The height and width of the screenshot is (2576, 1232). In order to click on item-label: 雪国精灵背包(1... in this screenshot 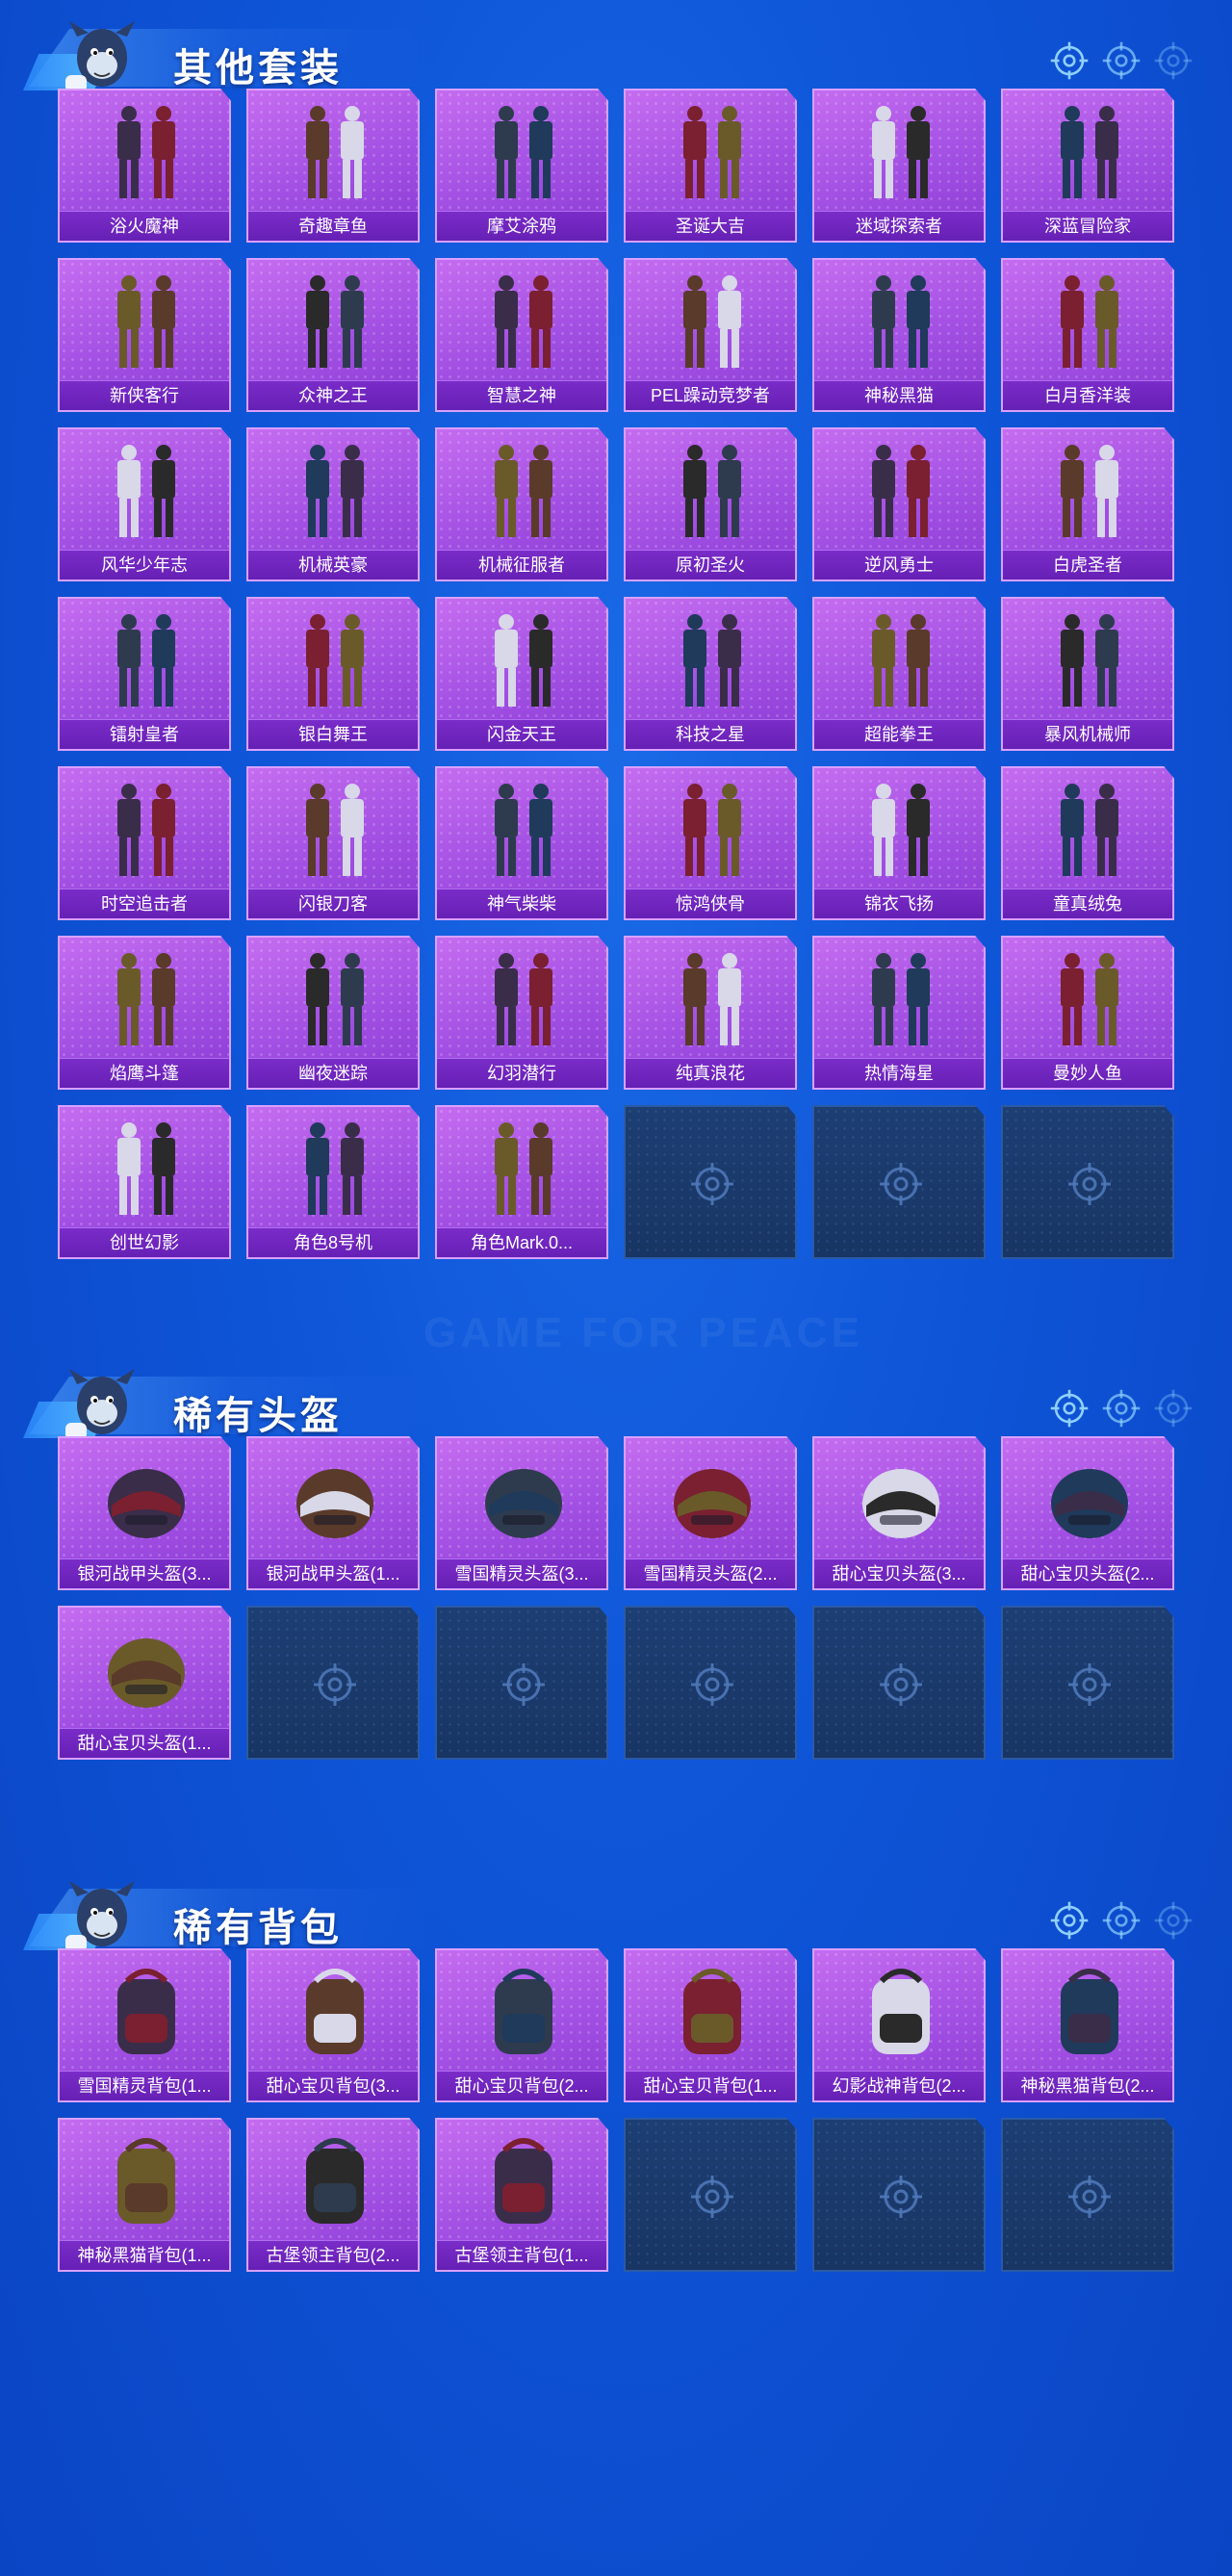, I will do `click(144, 2086)`.